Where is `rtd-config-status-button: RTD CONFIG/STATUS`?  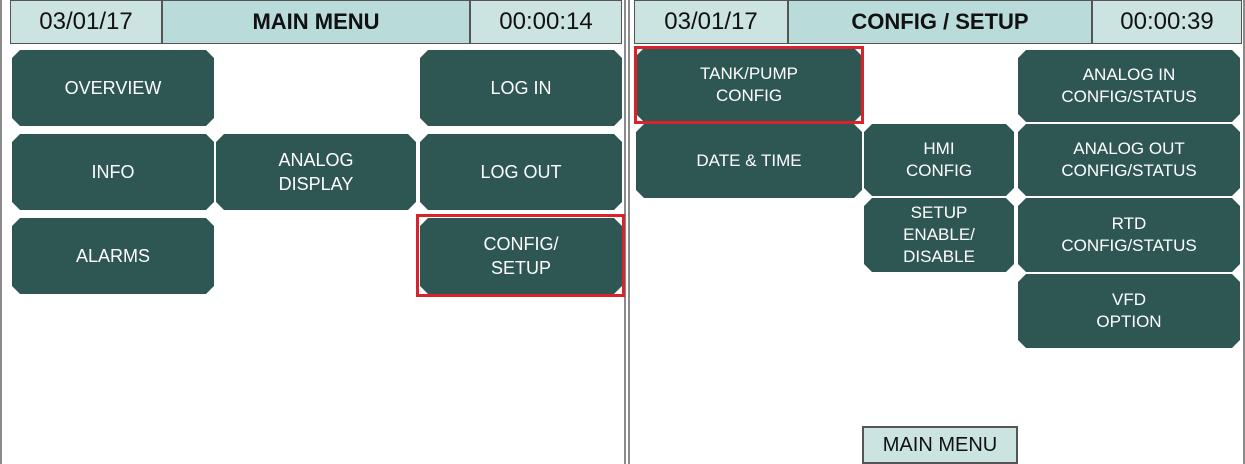 rtd-config-status-button: RTD CONFIG/STATUS is located at coordinates (1129, 235).